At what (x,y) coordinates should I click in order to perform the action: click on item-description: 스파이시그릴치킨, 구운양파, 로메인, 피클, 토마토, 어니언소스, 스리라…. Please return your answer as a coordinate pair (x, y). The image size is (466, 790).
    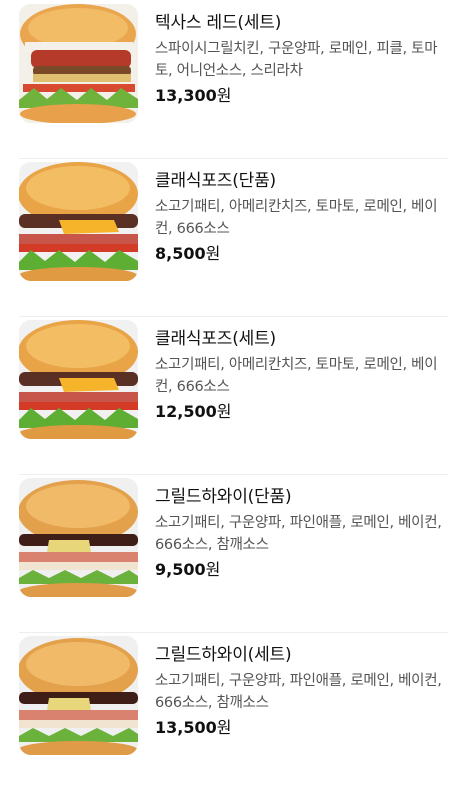
    Looking at the image, I should click on (296, 60).